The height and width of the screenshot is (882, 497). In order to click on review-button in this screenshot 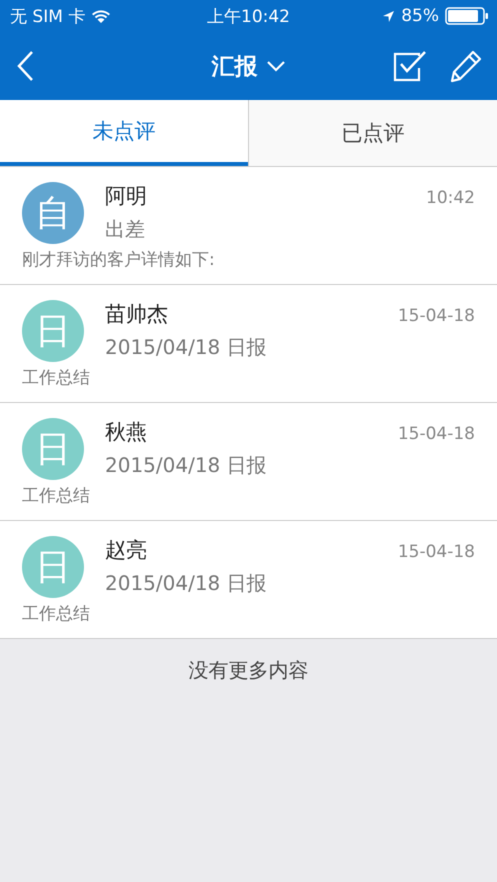, I will do `click(410, 66)`.